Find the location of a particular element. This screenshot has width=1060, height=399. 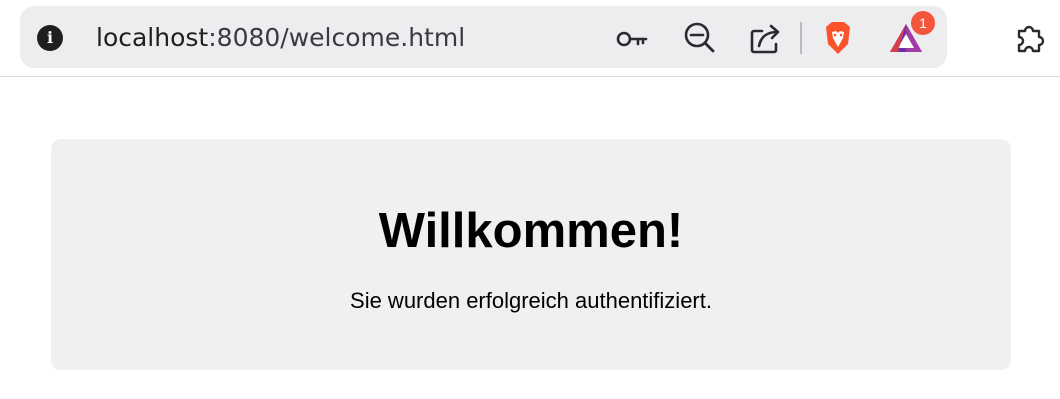

brave-shields-icon is located at coordinates (838, 38).